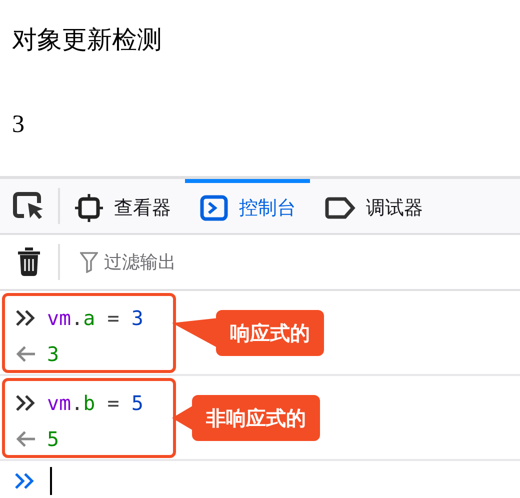 The height and width of the screenshot is (498, 520). I want to click on code-text: vm.b = 5, so click(95, 403).